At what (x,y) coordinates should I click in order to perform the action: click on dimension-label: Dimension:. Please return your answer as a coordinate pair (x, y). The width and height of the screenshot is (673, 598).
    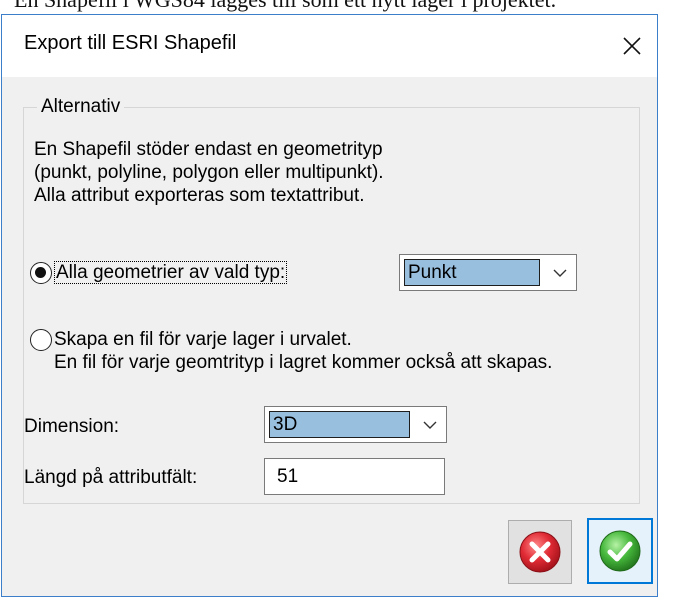
    Looking at the image, I should click on (72, 426).